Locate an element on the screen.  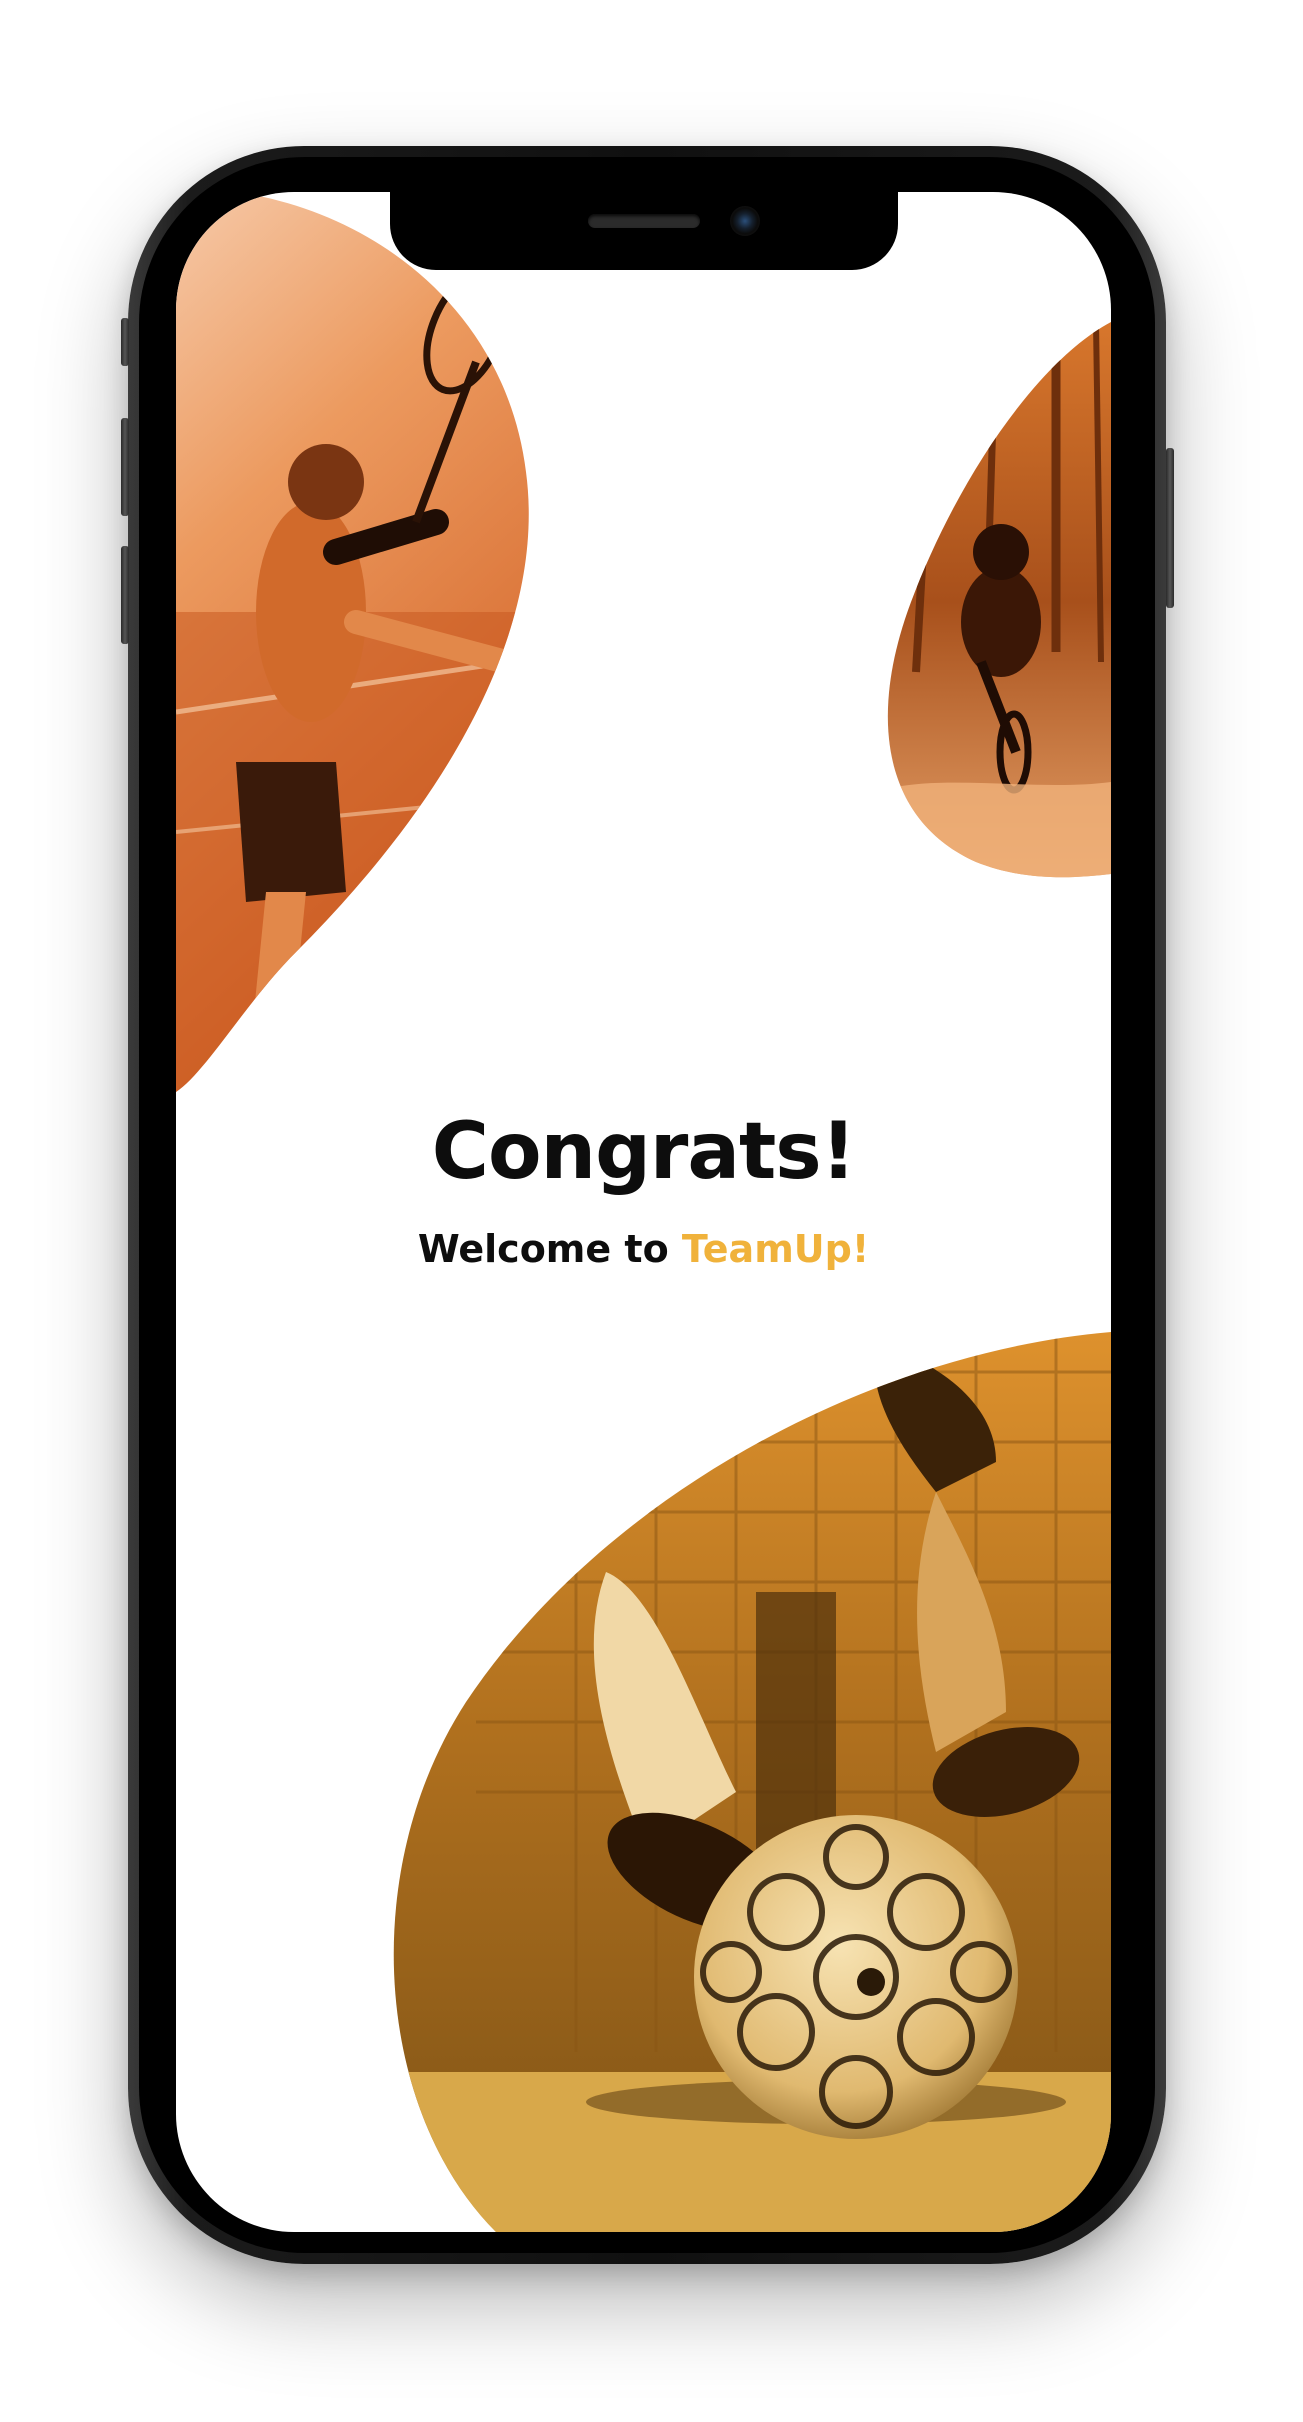
welcome-prefix: Welcome to is located at coordinates (543, 1249).